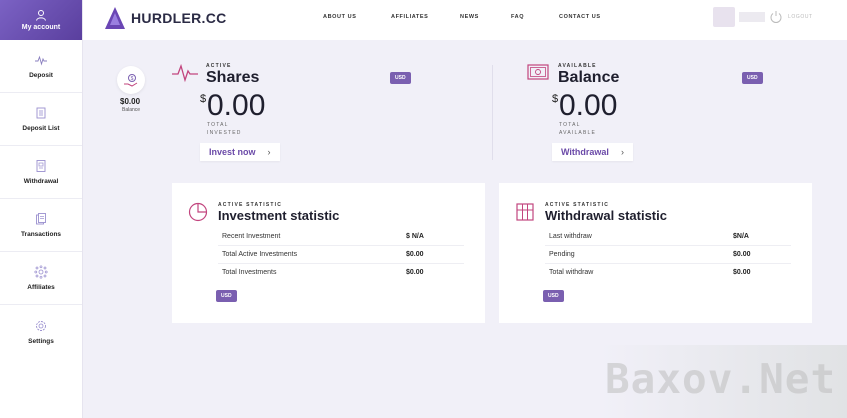  What do you see at coordinates (668, 237) in the screenshot?
I see `table-row: Last withdraw $N/A` at bounding box center [668, 237].